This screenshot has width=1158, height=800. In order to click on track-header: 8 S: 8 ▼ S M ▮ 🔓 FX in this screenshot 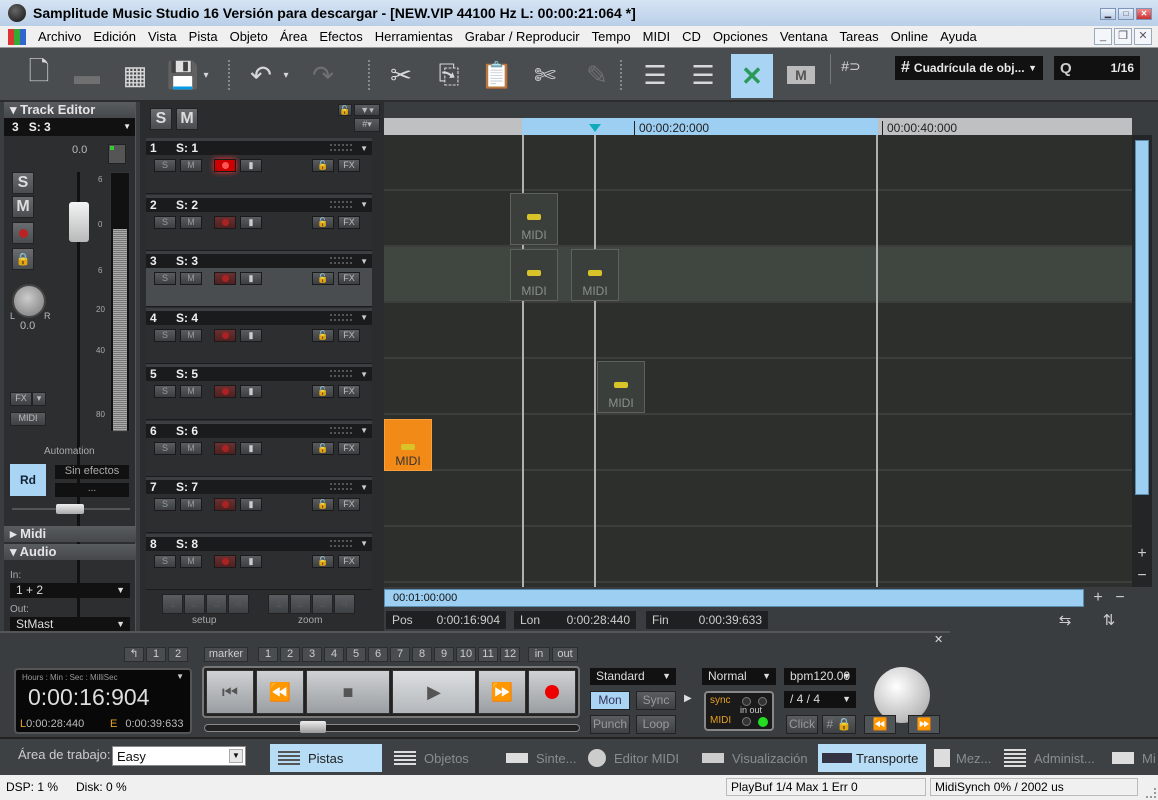, I will do `click(259, 561)`.